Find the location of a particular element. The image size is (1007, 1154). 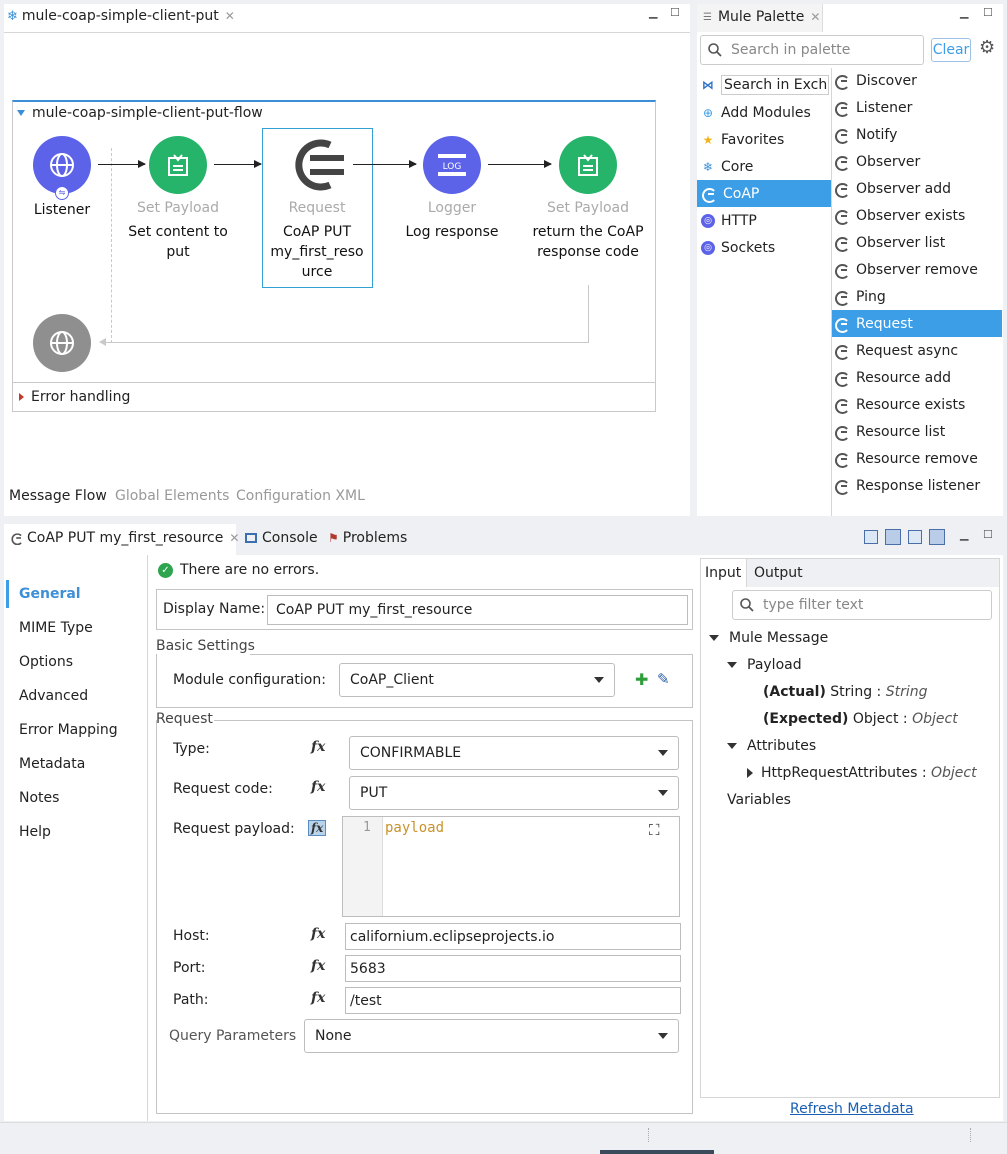

side-nav-error-mapping: Error Mapping is located at coordinates (68, 730).